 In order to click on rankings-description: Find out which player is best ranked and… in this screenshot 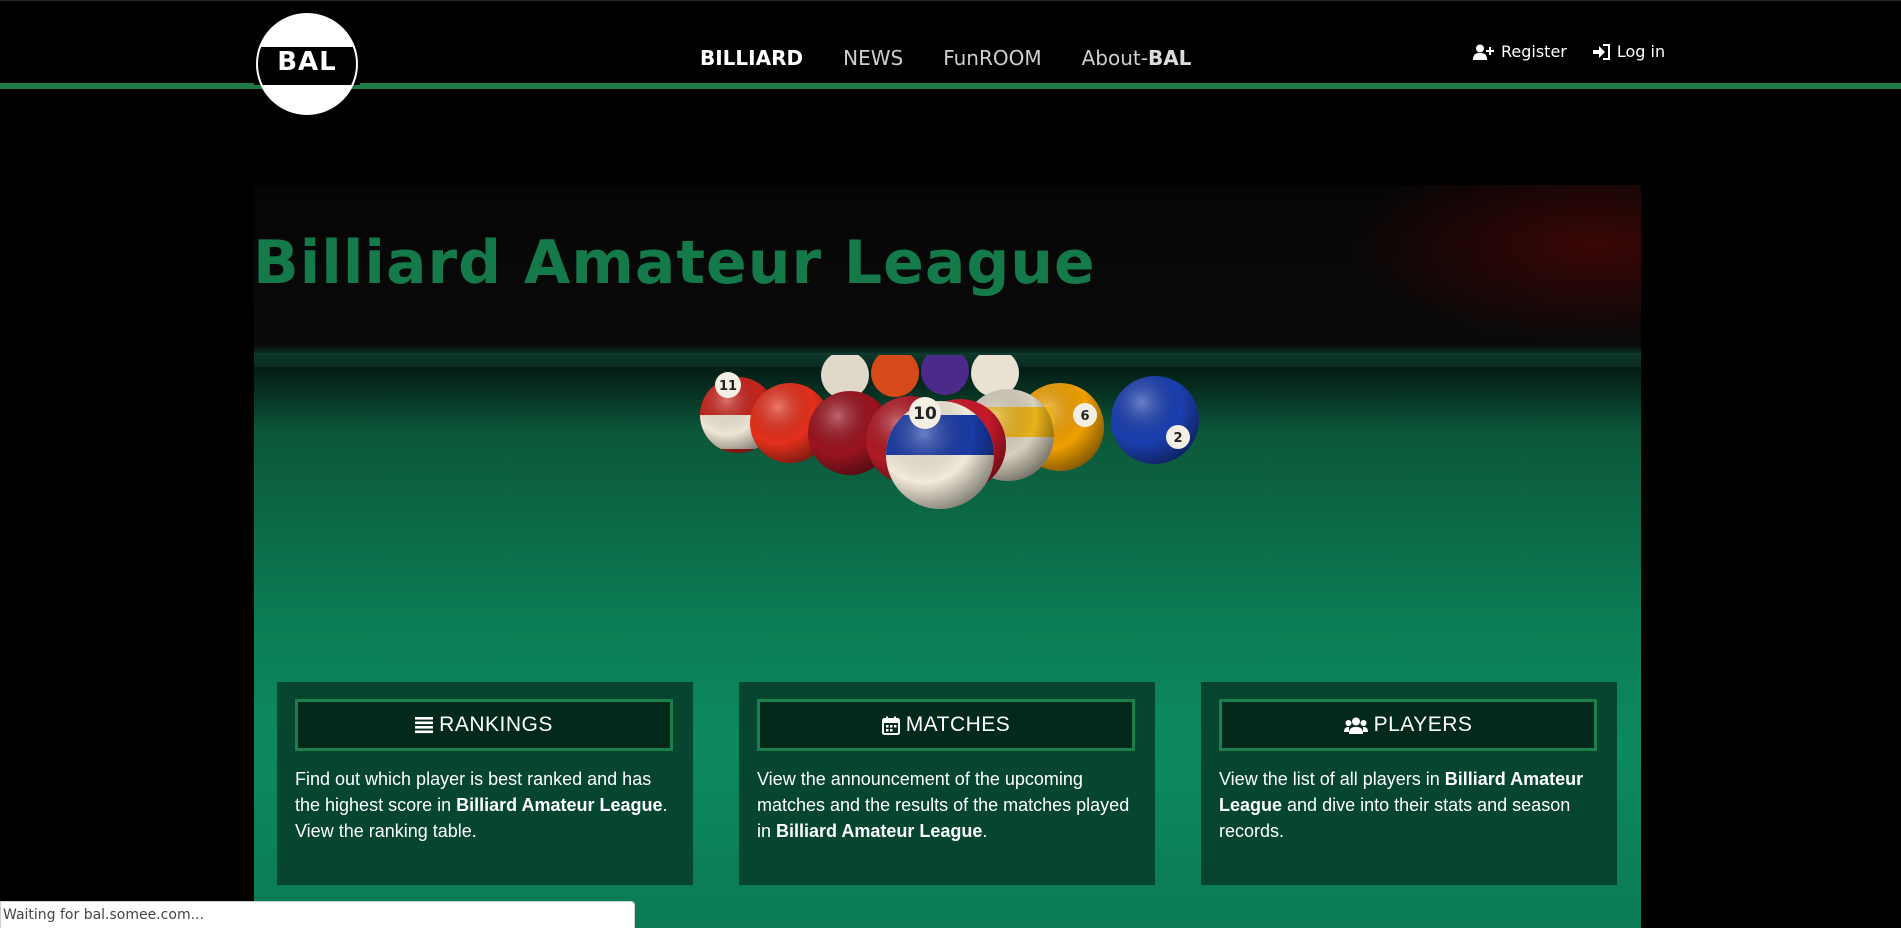, I will do `click(487, 805)`.